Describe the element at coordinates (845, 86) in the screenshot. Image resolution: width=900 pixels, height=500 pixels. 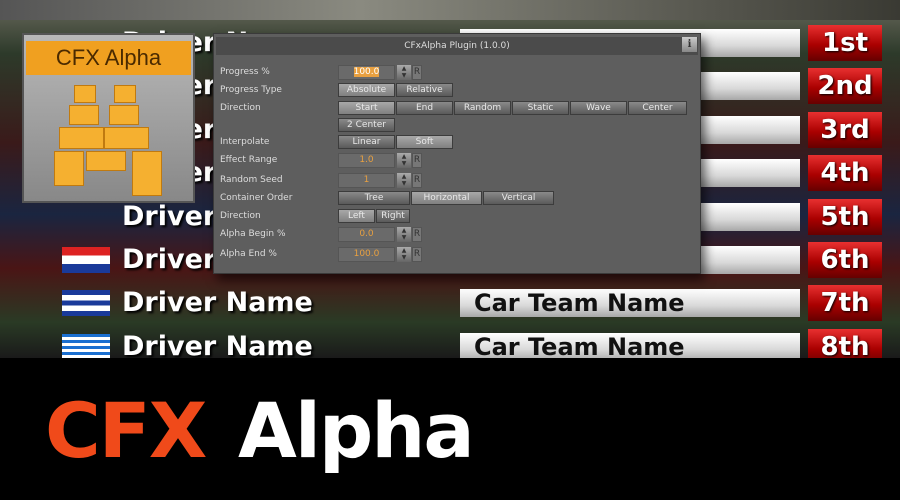
I see `rank-badge: 2nd` at that location.